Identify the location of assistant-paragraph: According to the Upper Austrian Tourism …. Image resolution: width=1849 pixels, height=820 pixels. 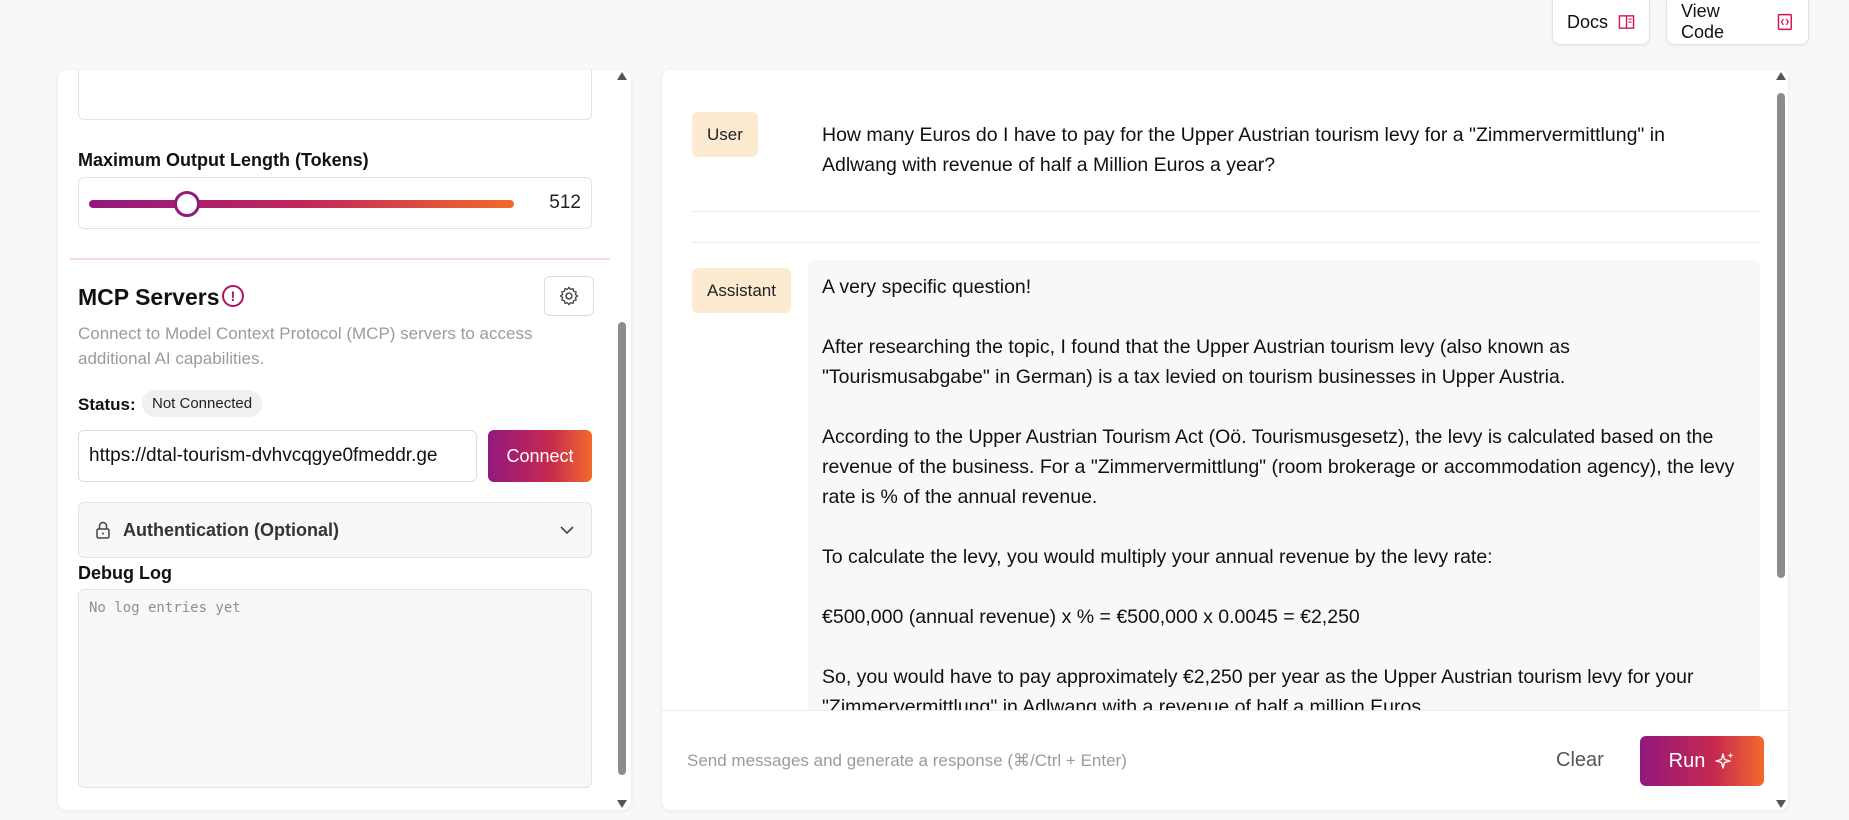
(1278, 467).